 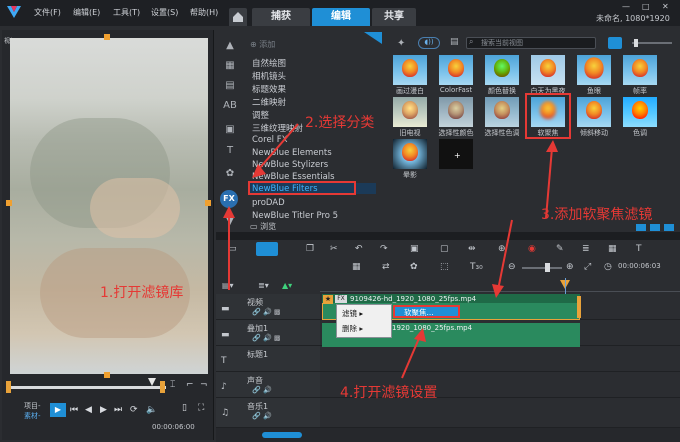 I want to click on annotation-step3: 3.添加软聚焦滤镜, so click(x=597, y=215).